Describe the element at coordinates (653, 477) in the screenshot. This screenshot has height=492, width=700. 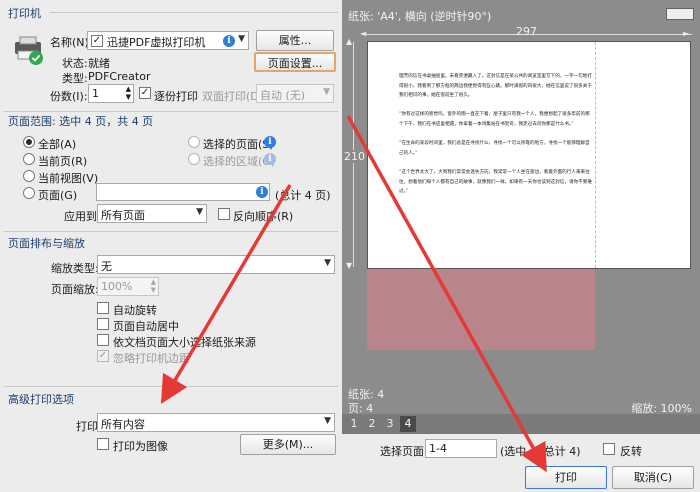
I see `cancel-button: 取消(C)` at that location.